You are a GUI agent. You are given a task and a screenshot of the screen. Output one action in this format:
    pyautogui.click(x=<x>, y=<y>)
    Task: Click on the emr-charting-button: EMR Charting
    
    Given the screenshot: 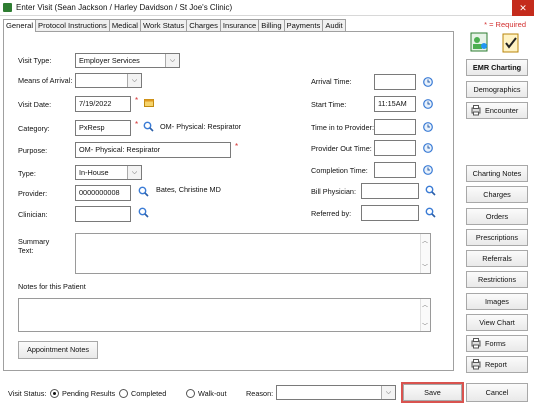 What is the action you would take?
    pyautogui.click(x=497, y=67)
    